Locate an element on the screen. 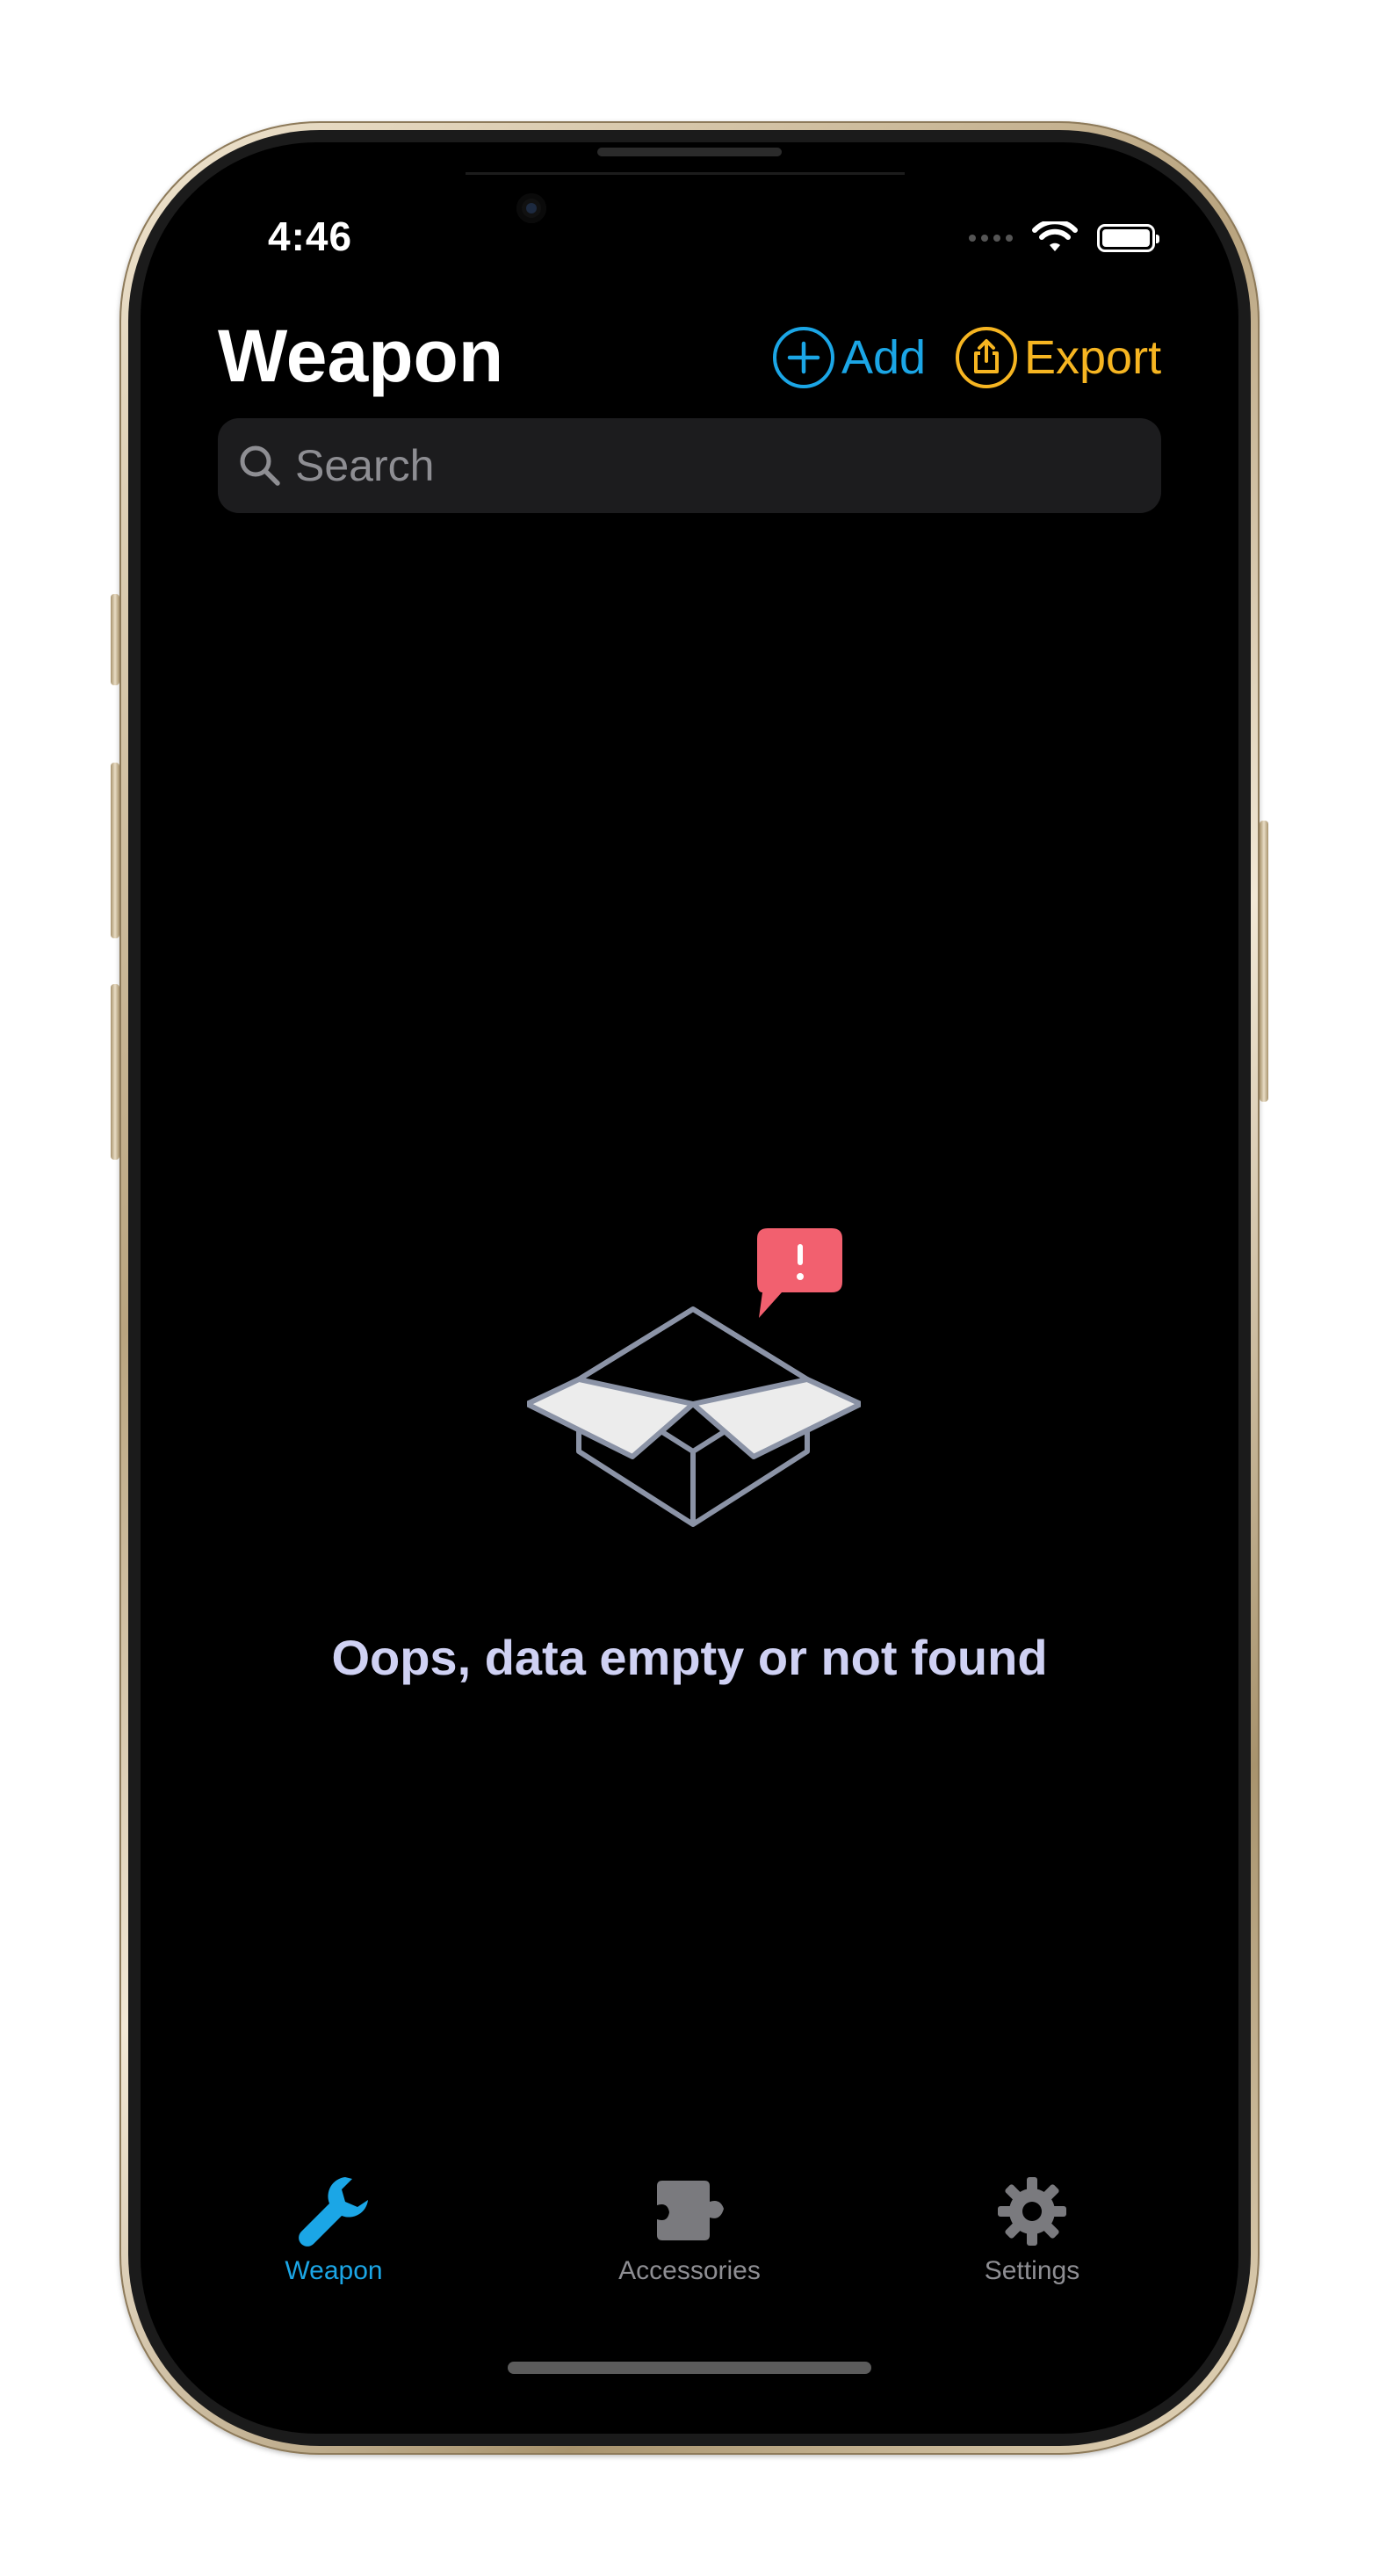  earpiece is located at coordinates (689, 152).